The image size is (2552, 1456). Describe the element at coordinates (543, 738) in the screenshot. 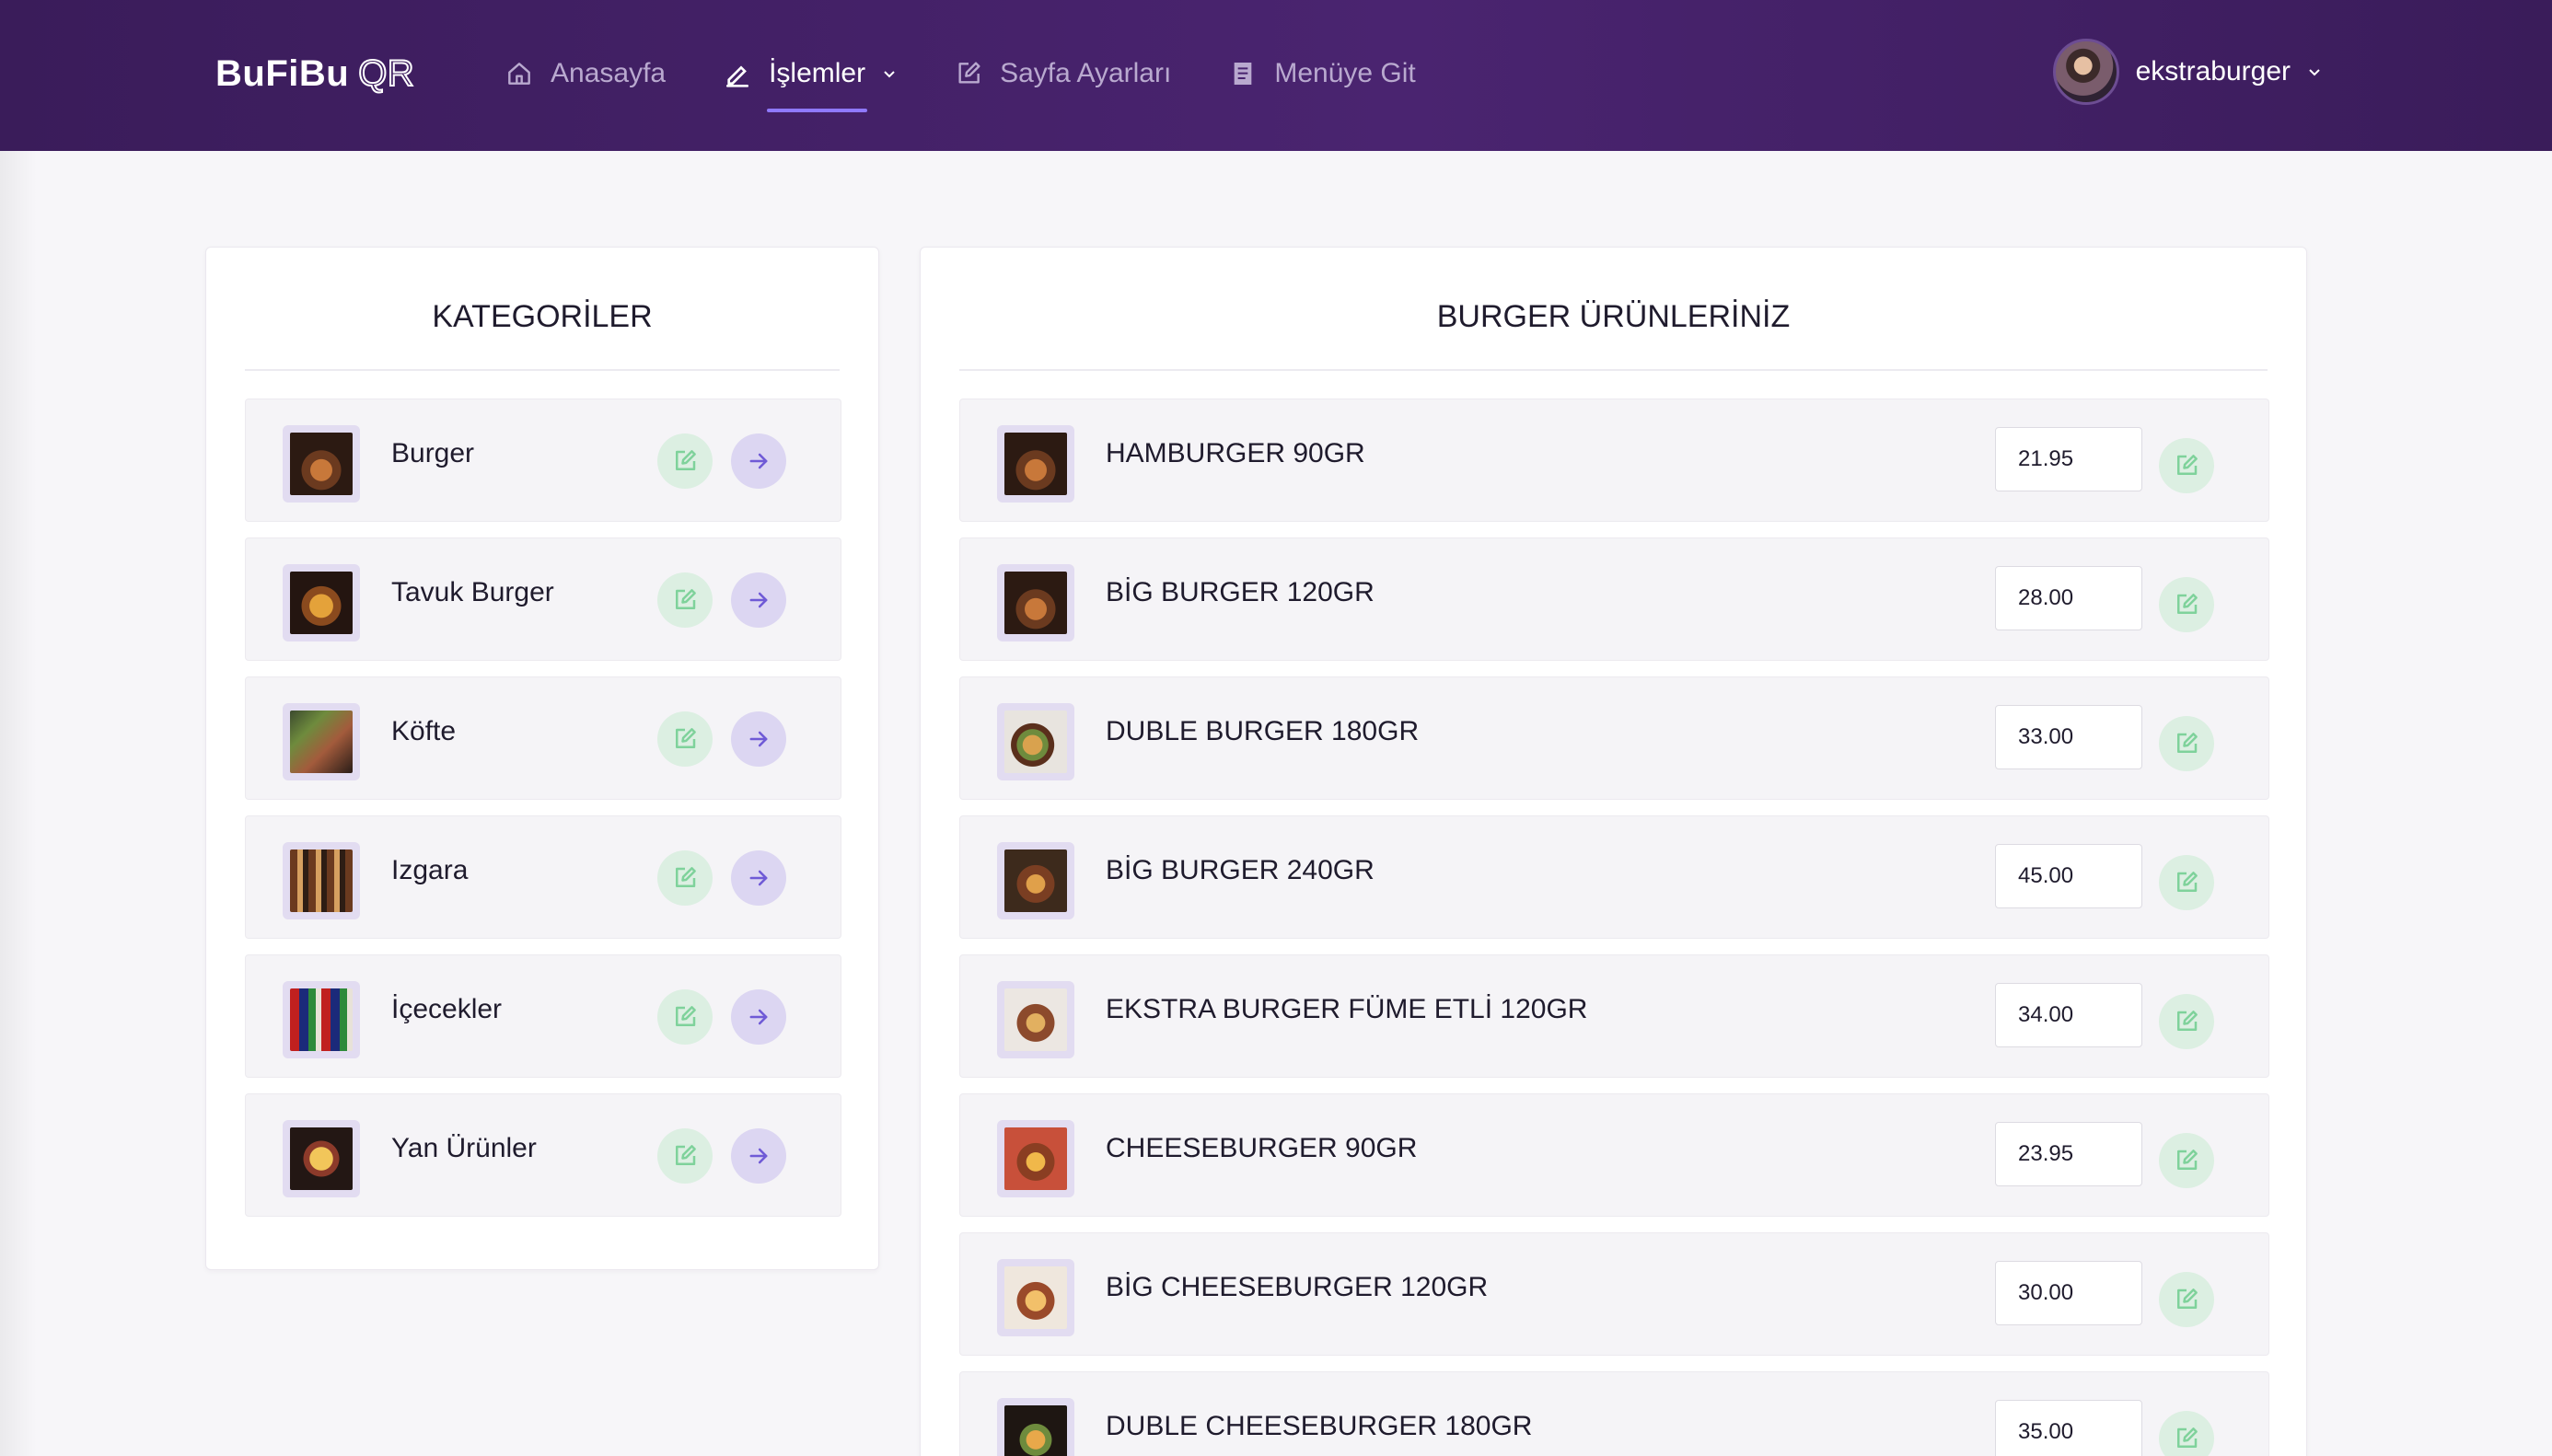

I see `category-row: Köfte` at that location.